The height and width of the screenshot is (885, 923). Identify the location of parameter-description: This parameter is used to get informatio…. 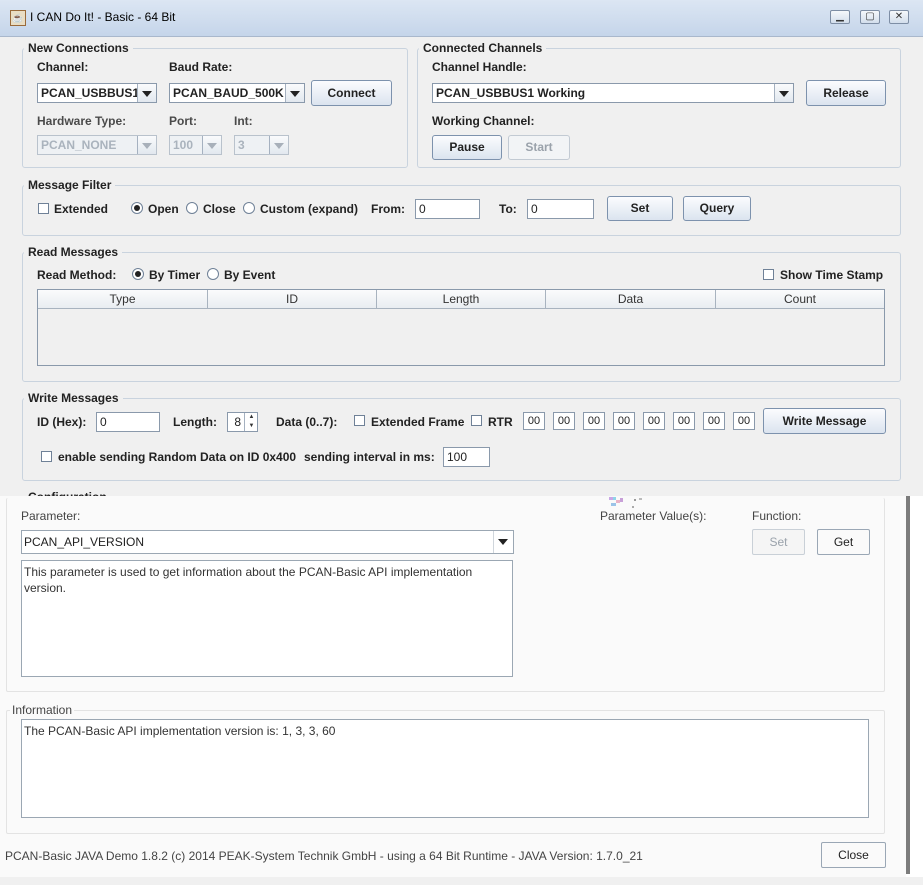
(267, 618).